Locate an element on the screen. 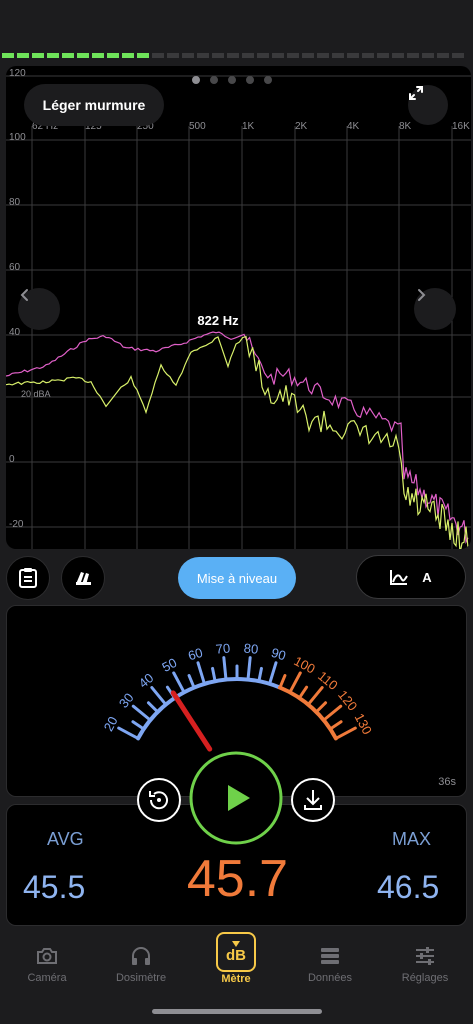  page-indicator is located at coordinates (232, 80).